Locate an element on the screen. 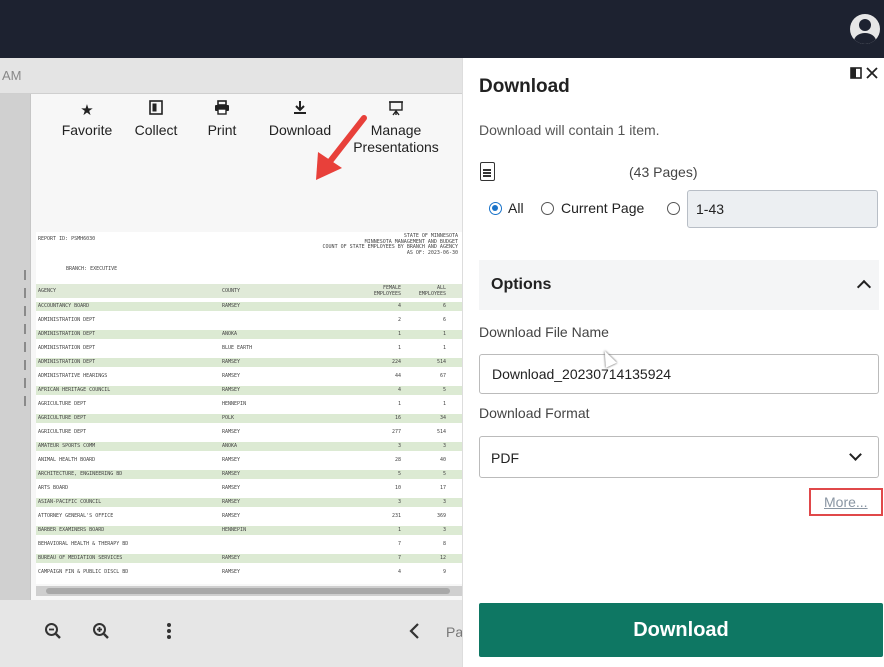  collect-button: Collect is located at coordinates (156, 119).